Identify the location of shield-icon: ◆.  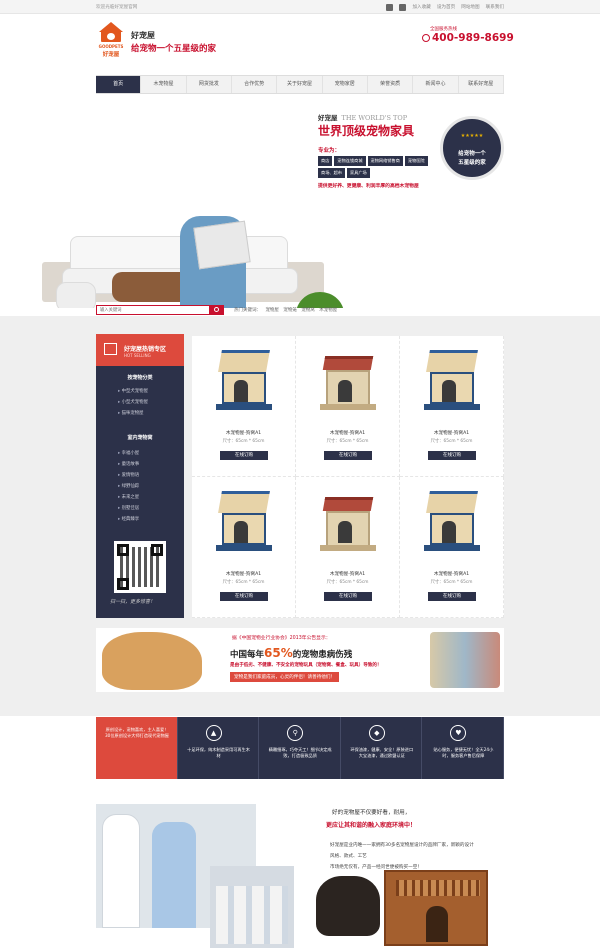
(376, 733).